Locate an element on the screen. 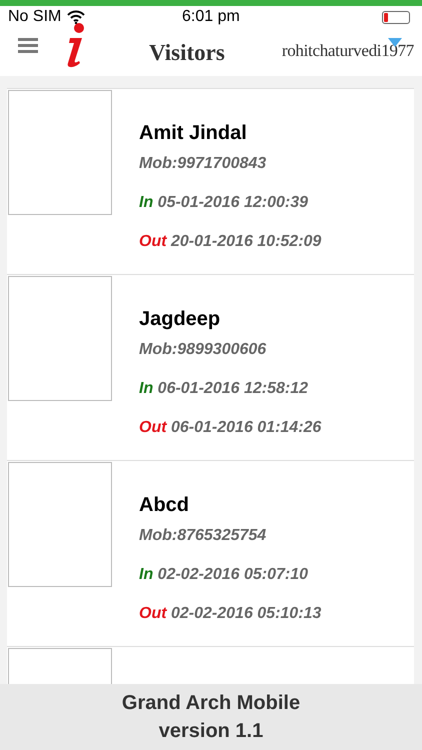 Image resolution: width=422 pixels, height=750 pixels. page-title: Visitors is located at coordinates (187, 53).